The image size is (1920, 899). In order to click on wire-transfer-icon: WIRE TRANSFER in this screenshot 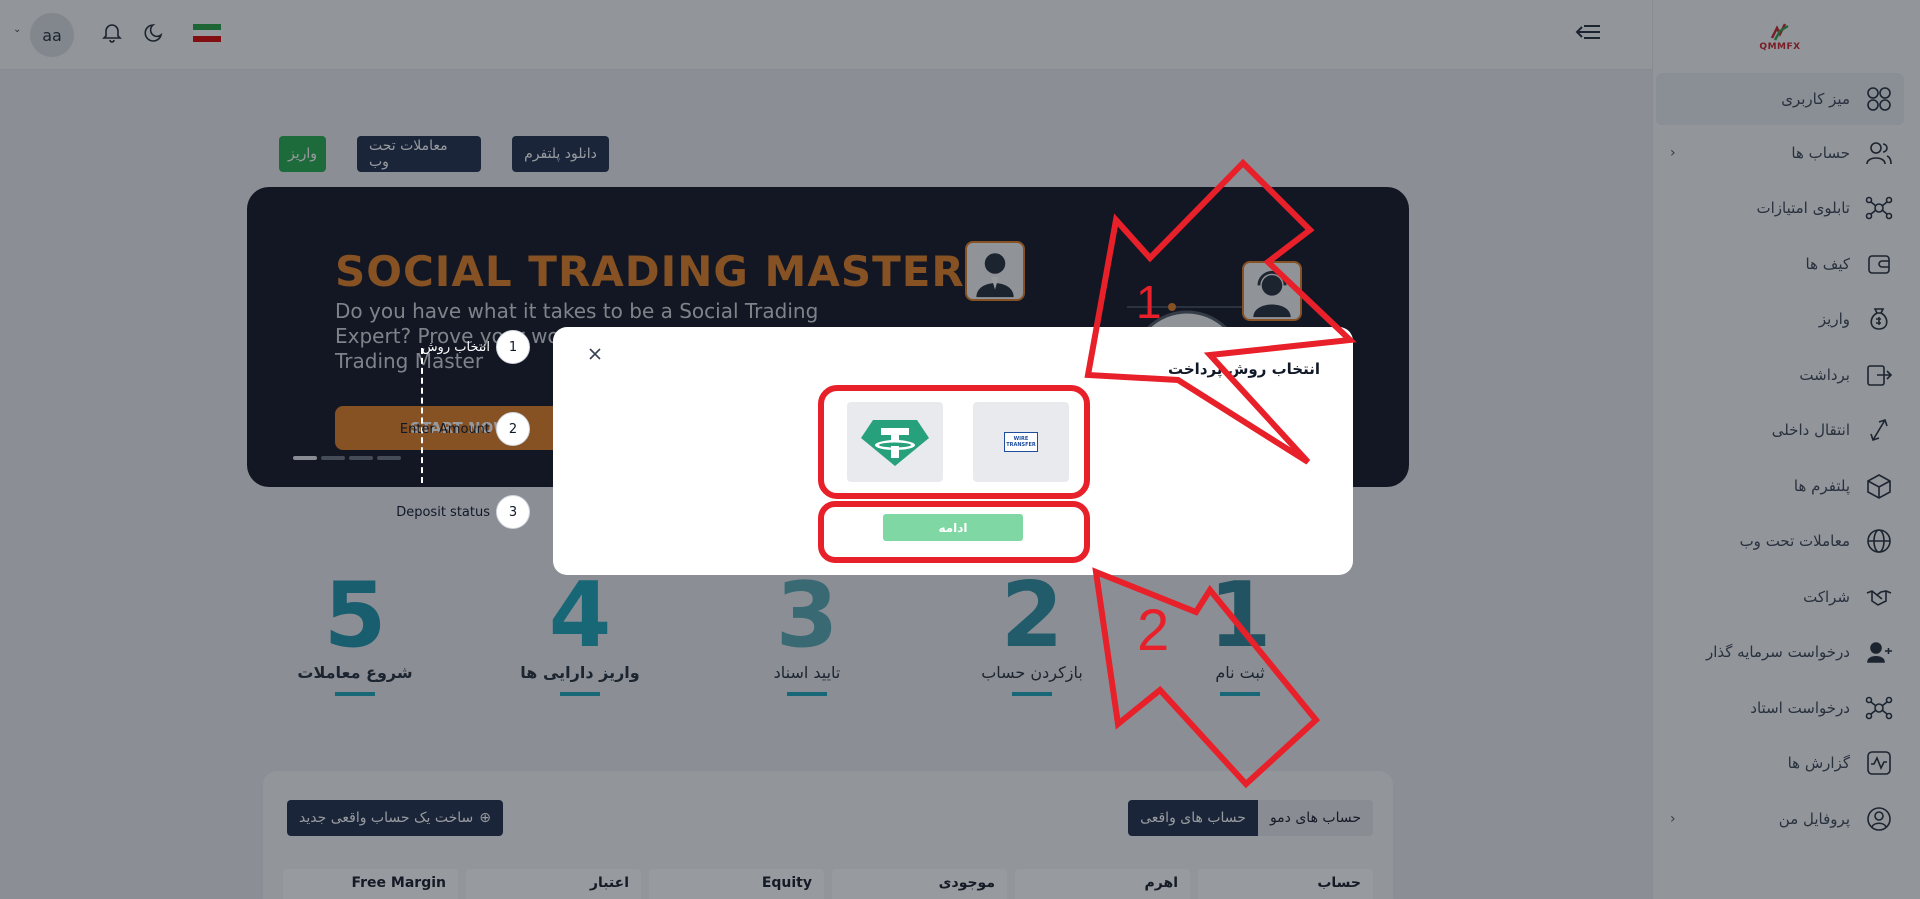, I will do `click(1021, 442)`.